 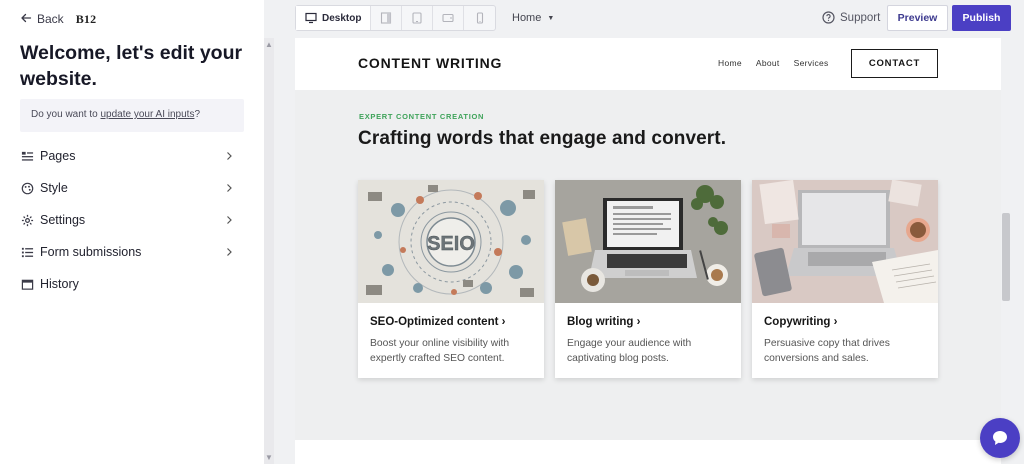 I want to click on sidebar-item-settings: Settings, so click(x=130, y=220).